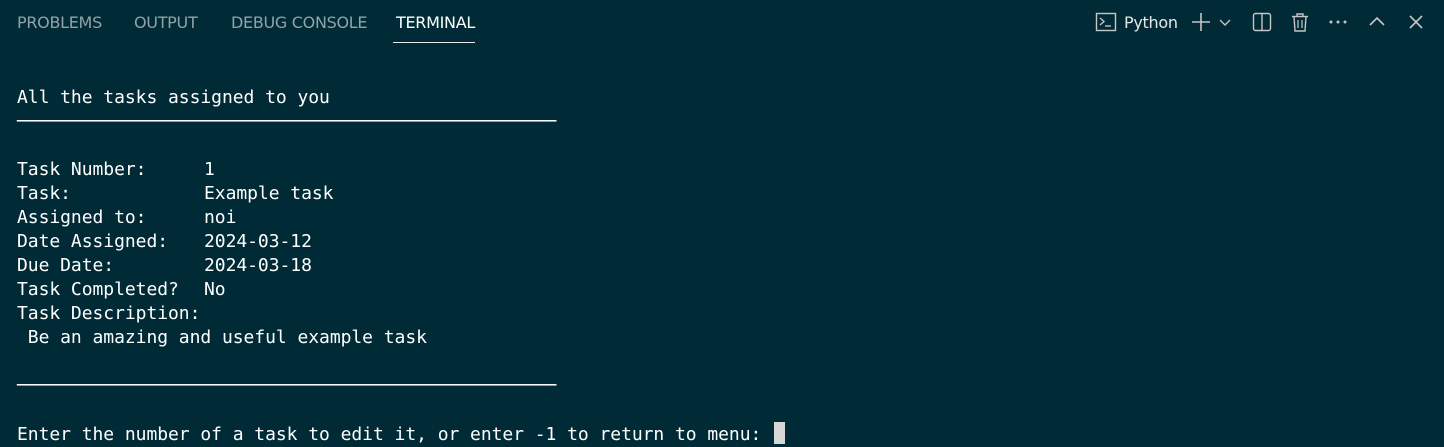 This screenshot has height=447, width=1444. I want to click on active-tab-indicator, so click(434, 42).